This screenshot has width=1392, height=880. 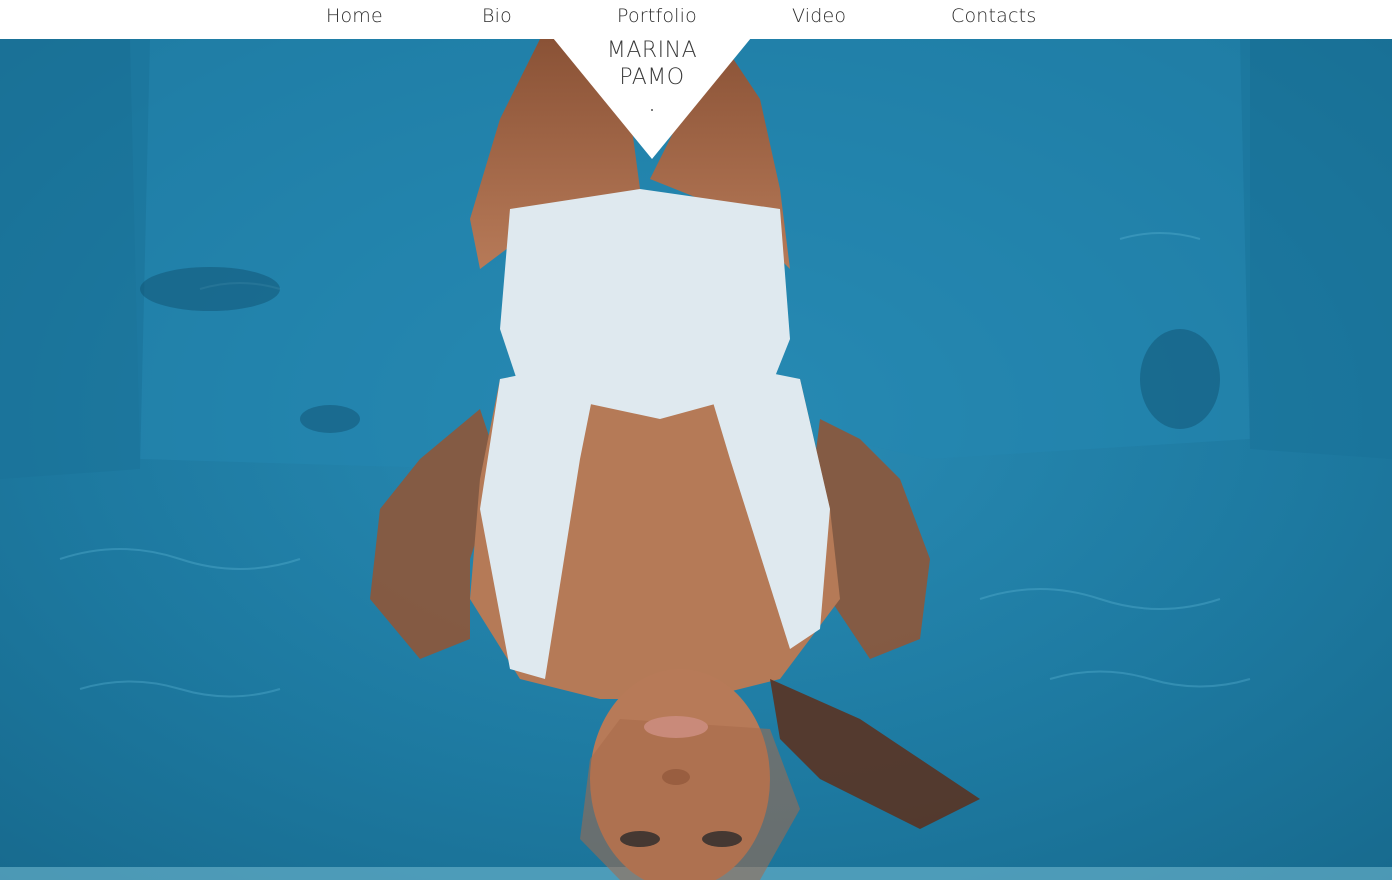 I want to click on top-navigation-bar: Home Bio Portfolio Video Contacts, so click(x=696, y=19).